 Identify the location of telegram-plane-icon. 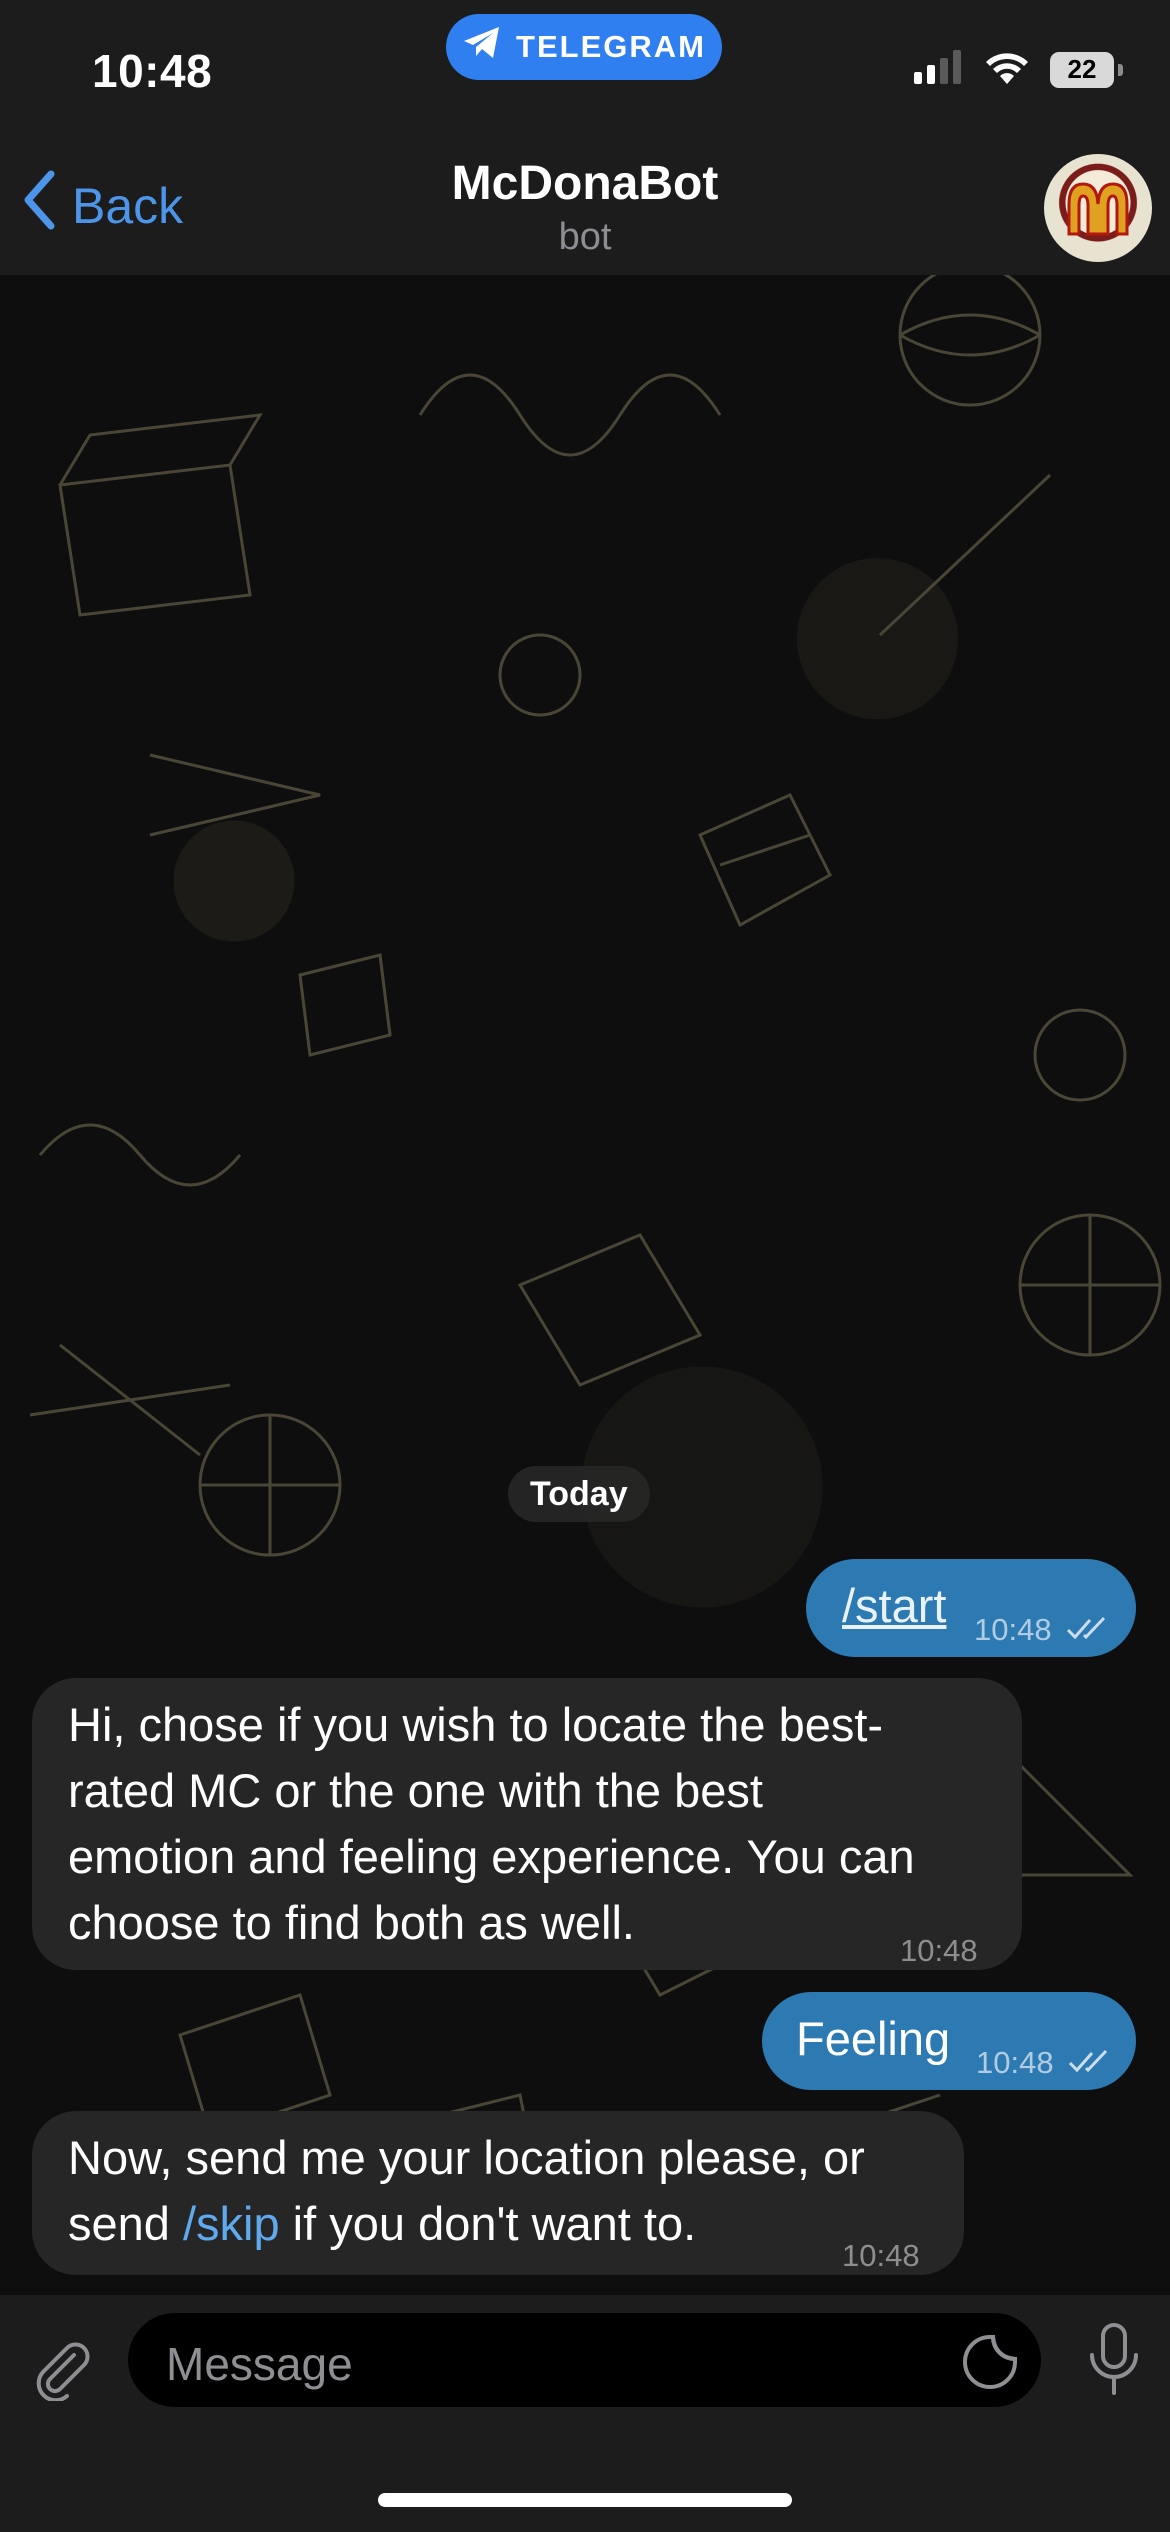
(482, 47).